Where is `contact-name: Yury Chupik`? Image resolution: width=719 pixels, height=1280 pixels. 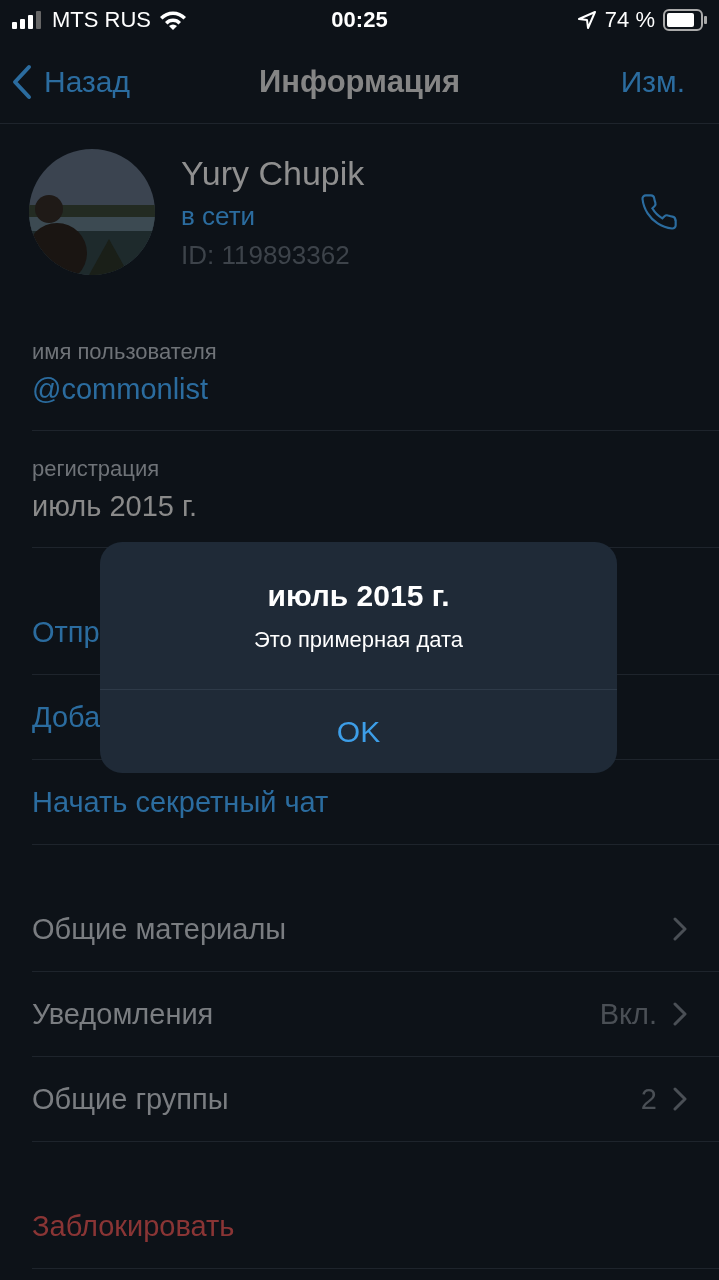
contact-name: Yury Chupik is located at coordinates (273, 173).